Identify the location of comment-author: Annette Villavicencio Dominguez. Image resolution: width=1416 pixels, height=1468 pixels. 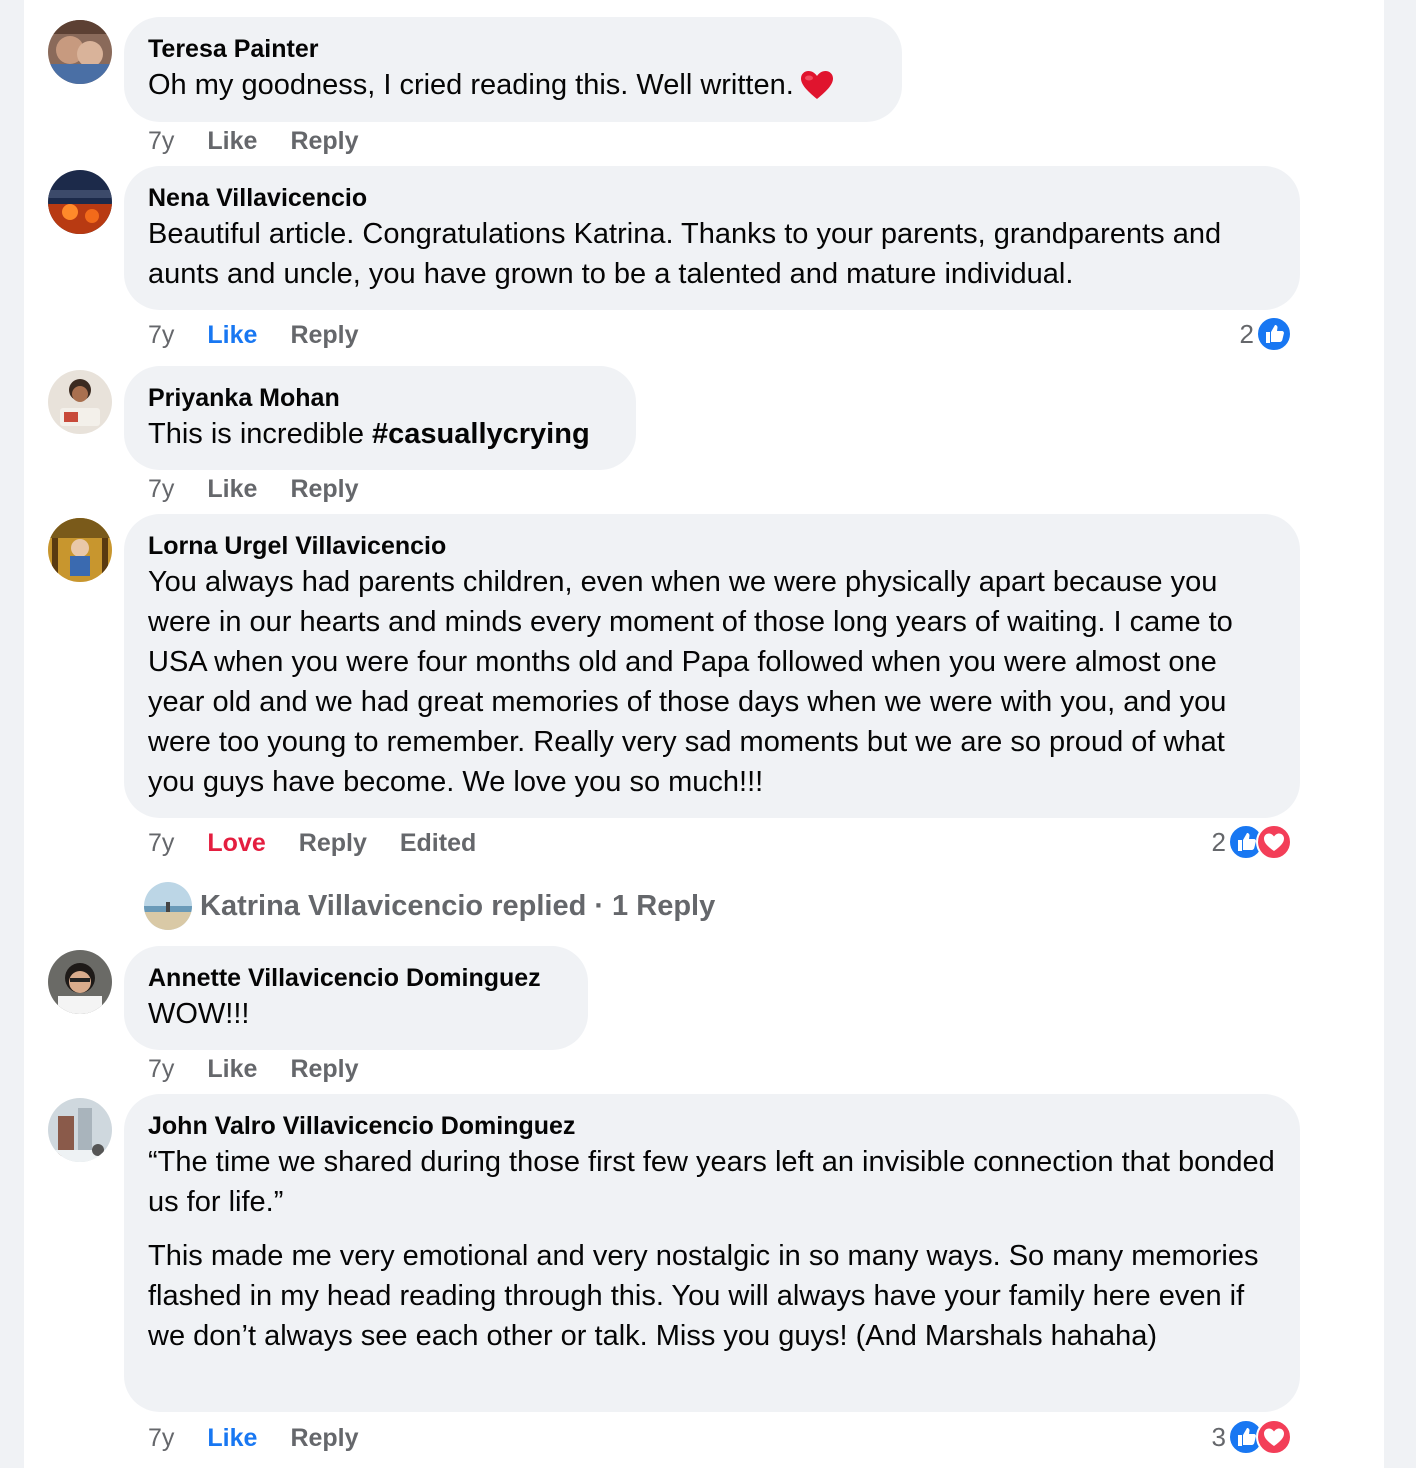
(356, 978).